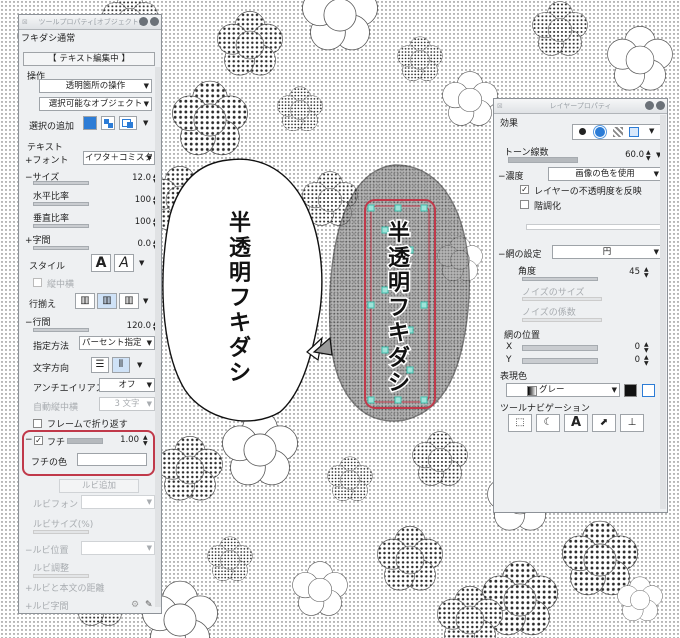  I want to click on direction-horizontal-button: ☰, so click(100, 365).